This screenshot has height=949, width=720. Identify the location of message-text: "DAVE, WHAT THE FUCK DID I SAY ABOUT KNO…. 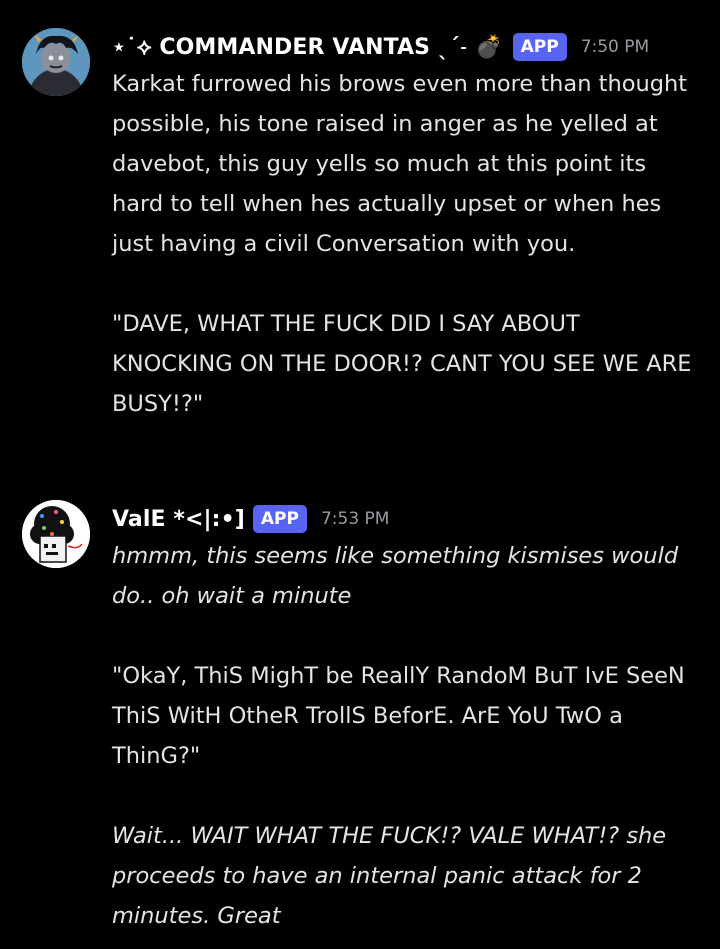
(405, 364).